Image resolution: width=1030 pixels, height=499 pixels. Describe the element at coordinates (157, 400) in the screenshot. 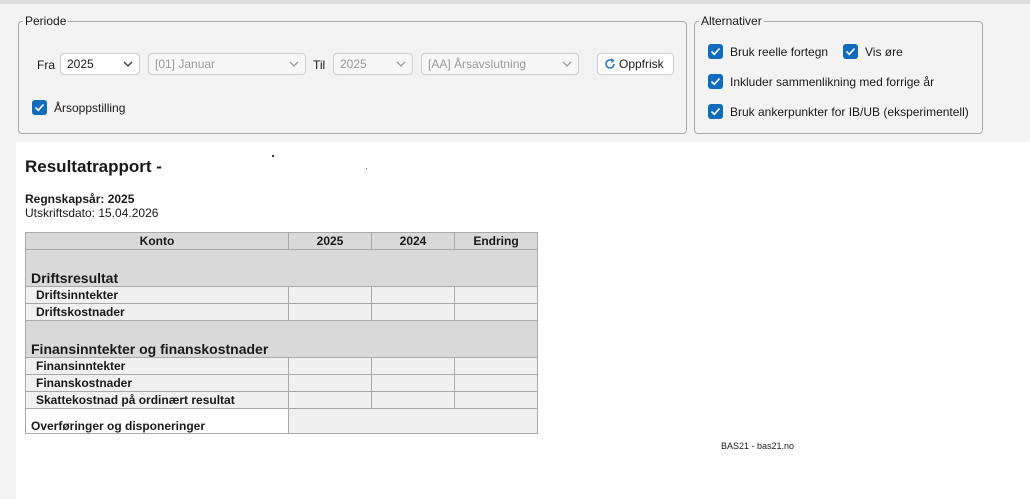

I see `row-label: Skattekostnad på ordinært resultat` at that location.